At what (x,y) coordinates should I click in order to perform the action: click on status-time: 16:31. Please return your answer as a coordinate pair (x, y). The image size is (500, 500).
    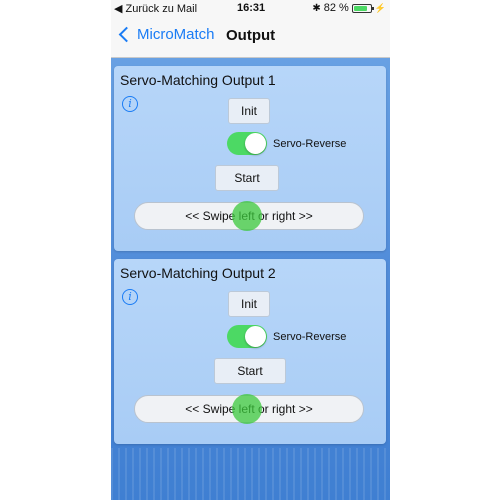
    Looking at the image, I should click on (251, 8).